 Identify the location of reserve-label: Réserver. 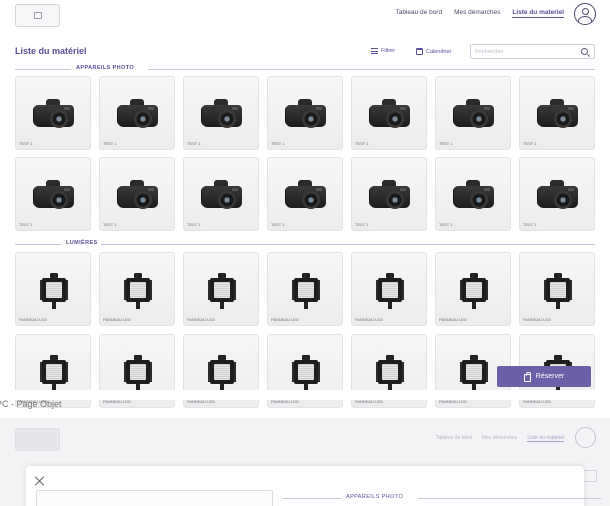
(550, 376).